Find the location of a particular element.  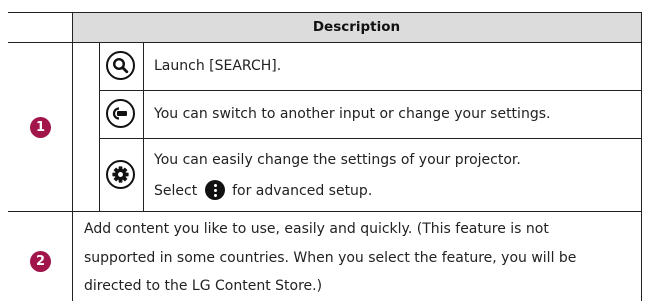

settings-description-line2: Select for advanced setup. is located at coordinates (263, 190).